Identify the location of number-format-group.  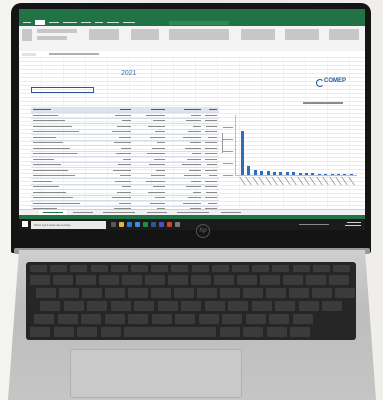
(145, 34).